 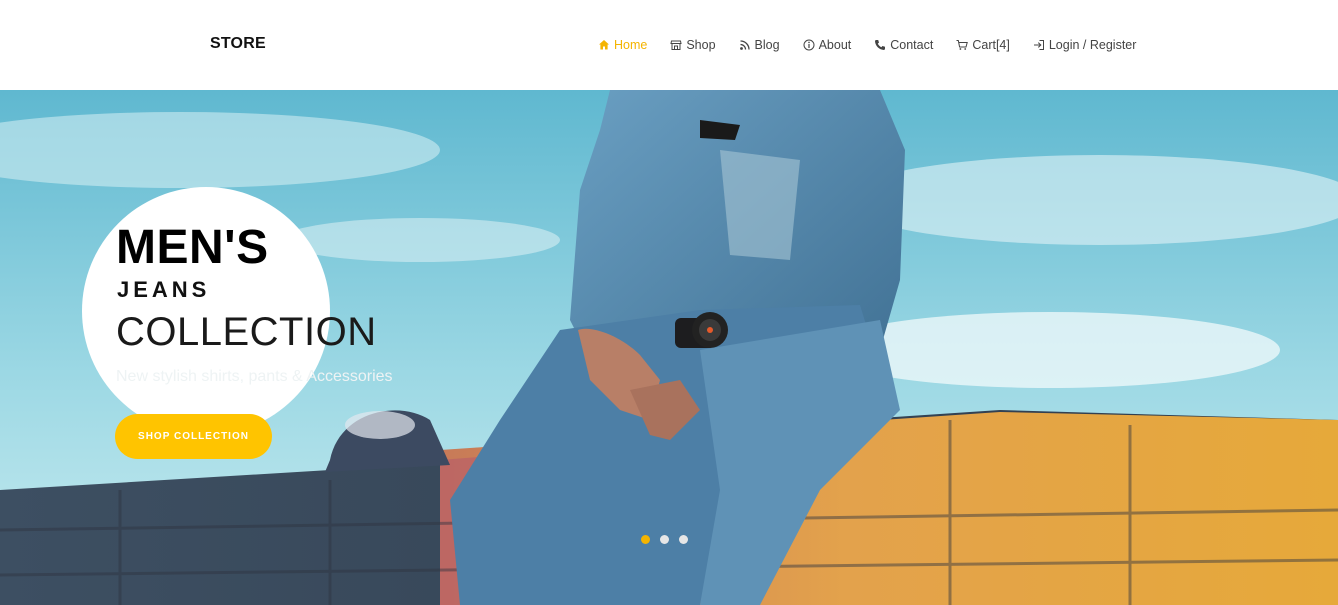 I want to click on nav-cart-label: Cart[4], so click(x=991, y=45).